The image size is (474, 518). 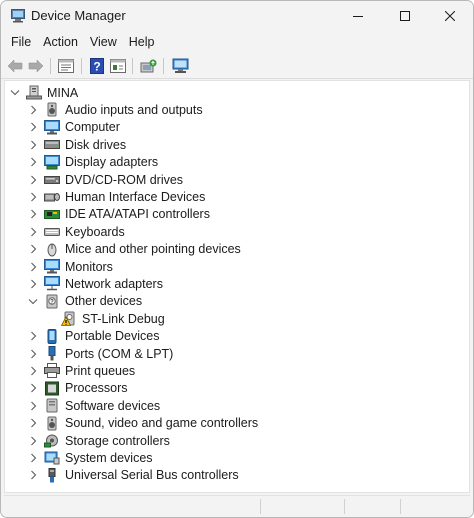 I want to click on title-bar: Device Manager, so click(x=237, y=16).